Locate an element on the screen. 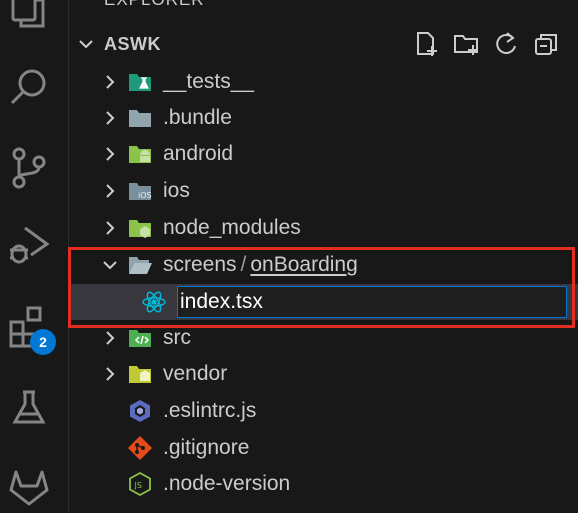 This screenshot has width=578, height=513. tree-item-label: __tests__ is located at coordinates (209, 81).